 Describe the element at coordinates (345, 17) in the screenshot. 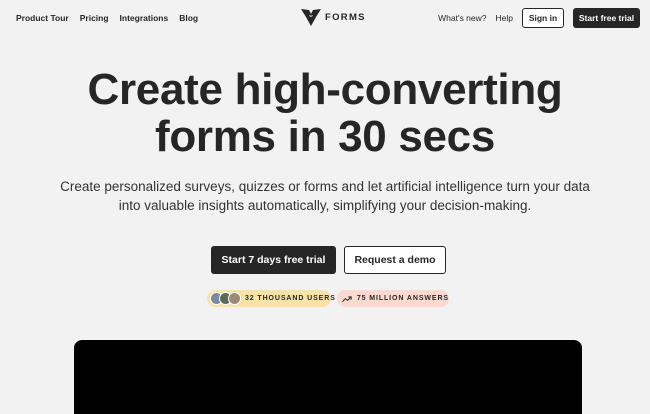

I see `logo-text: FORMS` at that location.